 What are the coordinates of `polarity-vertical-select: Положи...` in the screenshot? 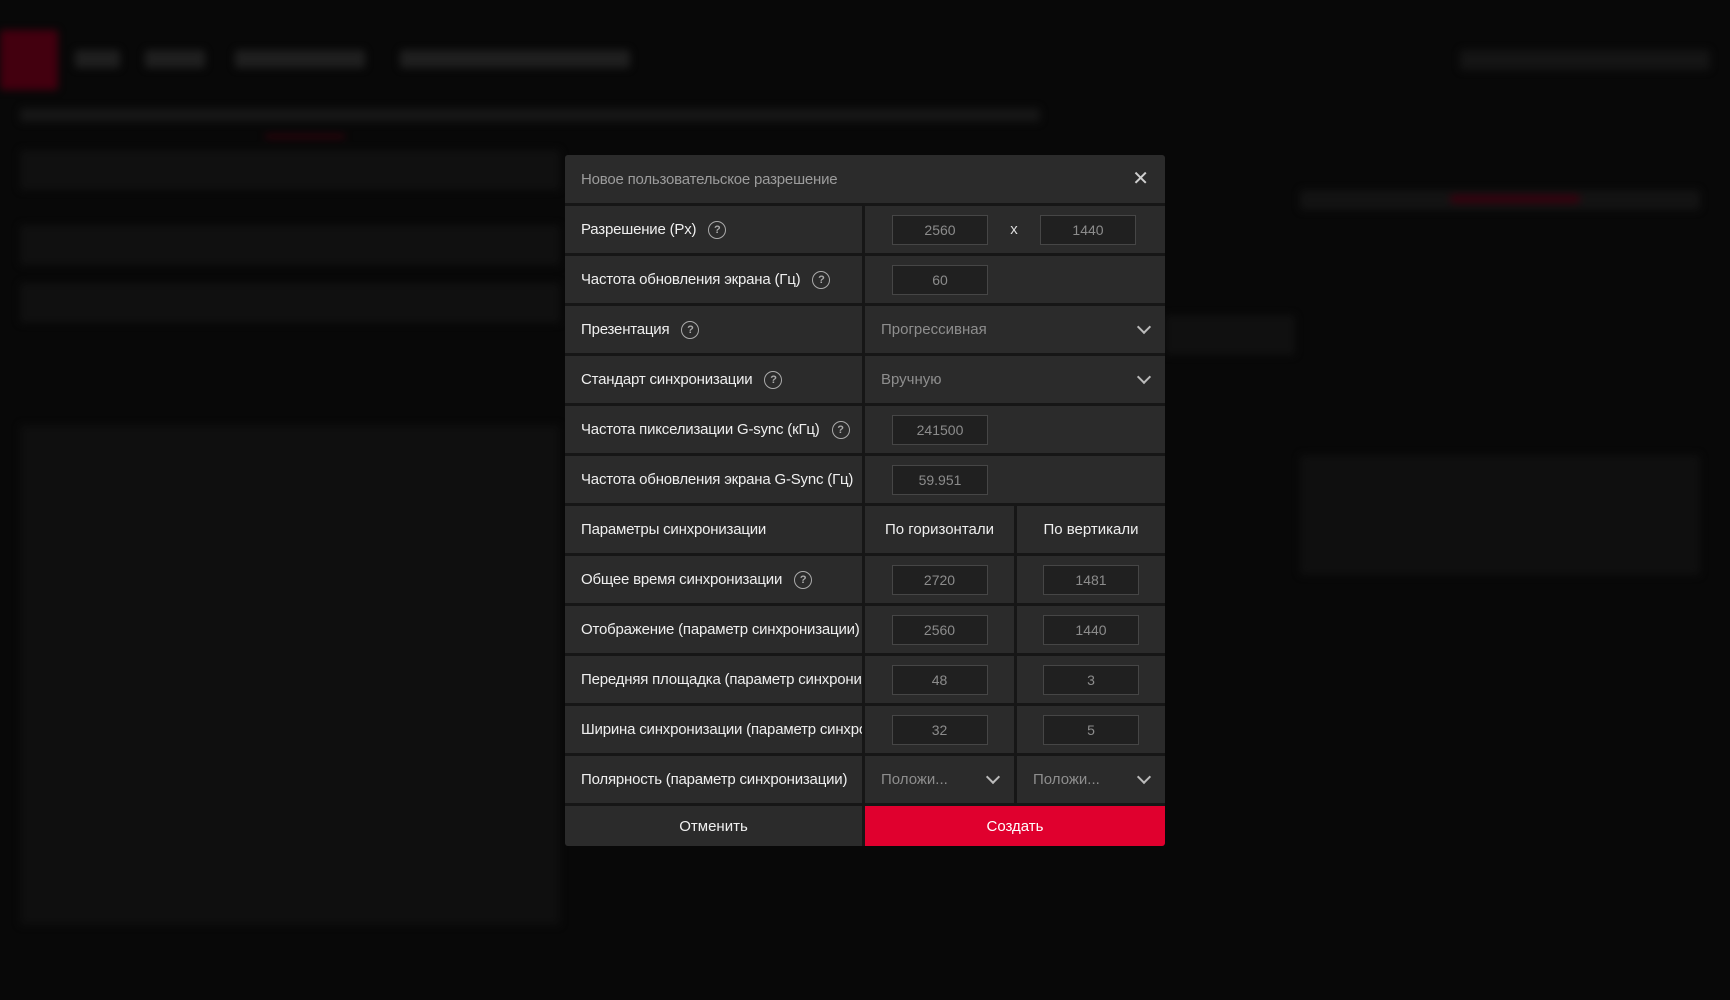 It's located at (1091, 778).